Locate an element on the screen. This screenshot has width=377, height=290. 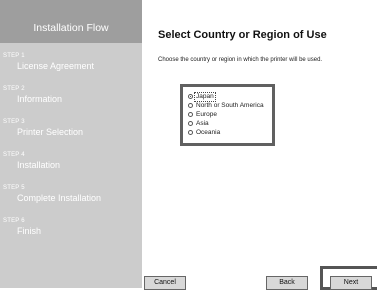
step-number: STEP 1 is located at coordinates (14, 56).